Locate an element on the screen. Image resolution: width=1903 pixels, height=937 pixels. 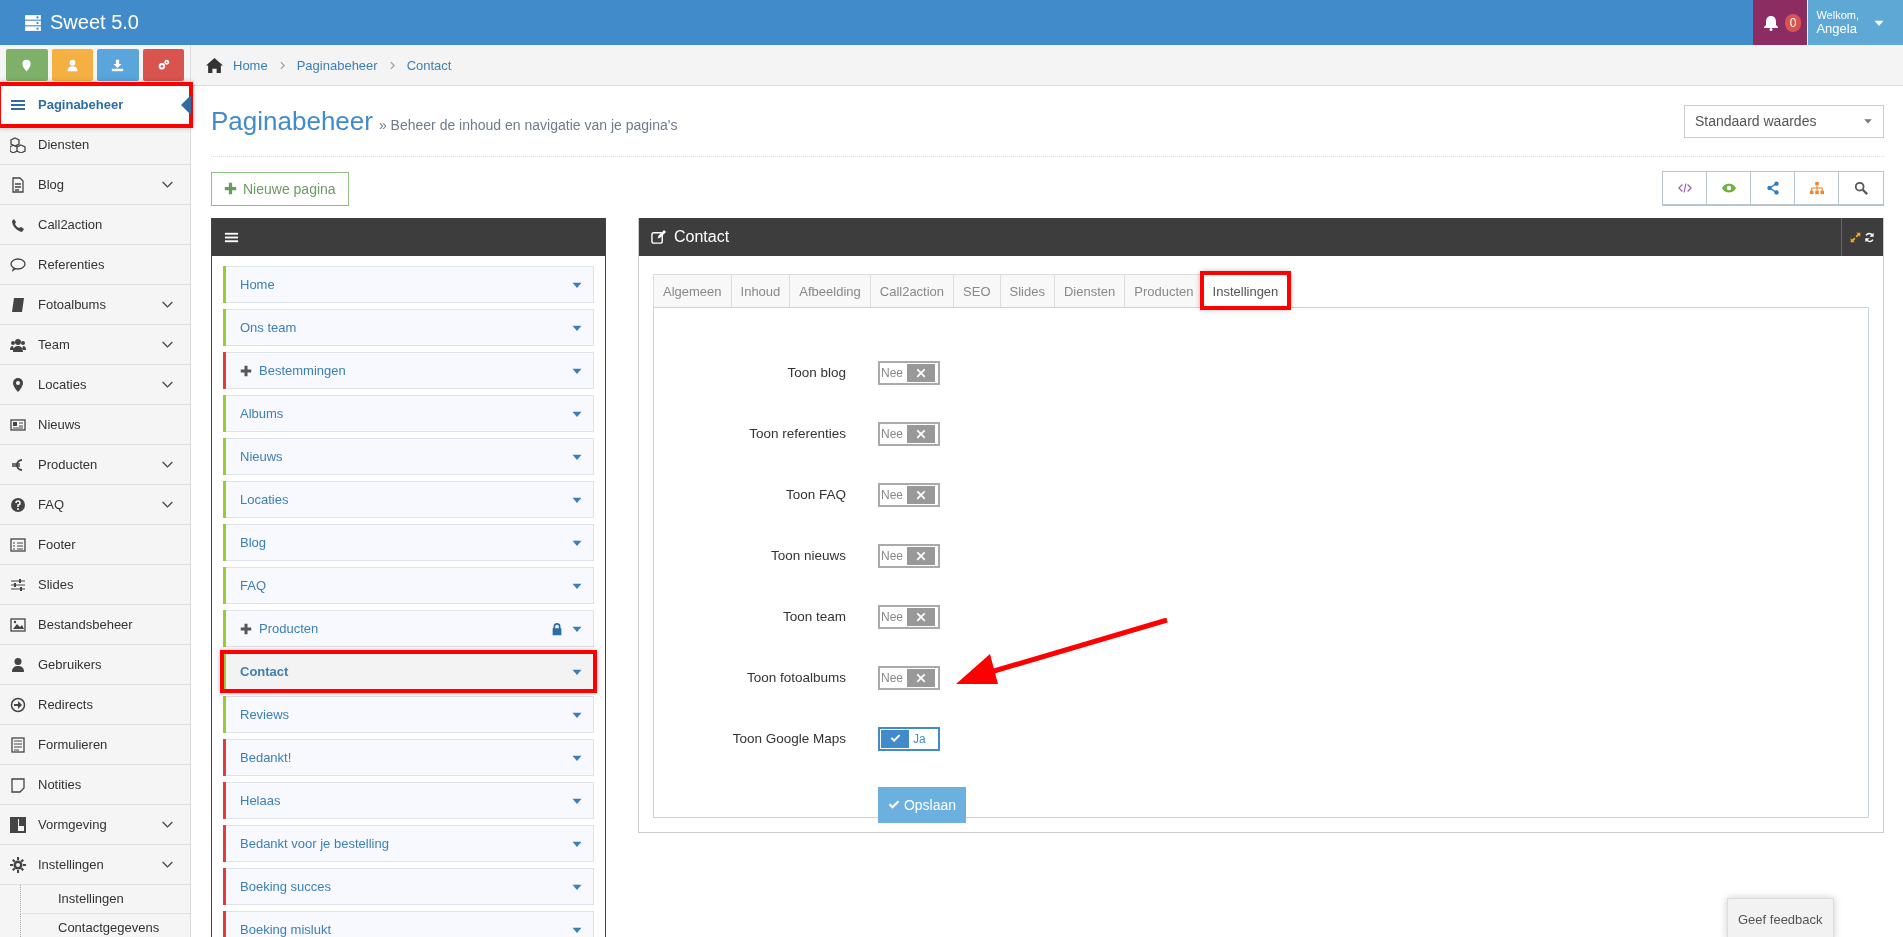
eye-icon is located at coordinates (1728, 188).